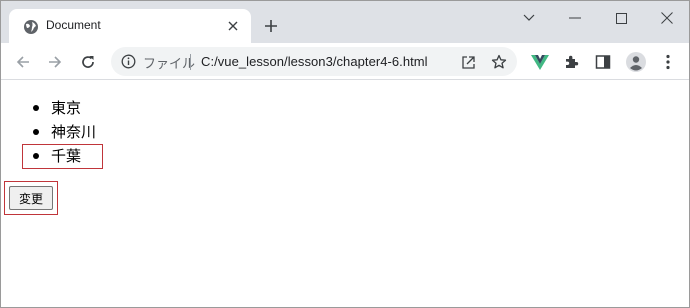 This screenshot has width=690, height=308. Describe the element at coordinates (128, 61) in the screenshot. I see `info-icon` at that location.